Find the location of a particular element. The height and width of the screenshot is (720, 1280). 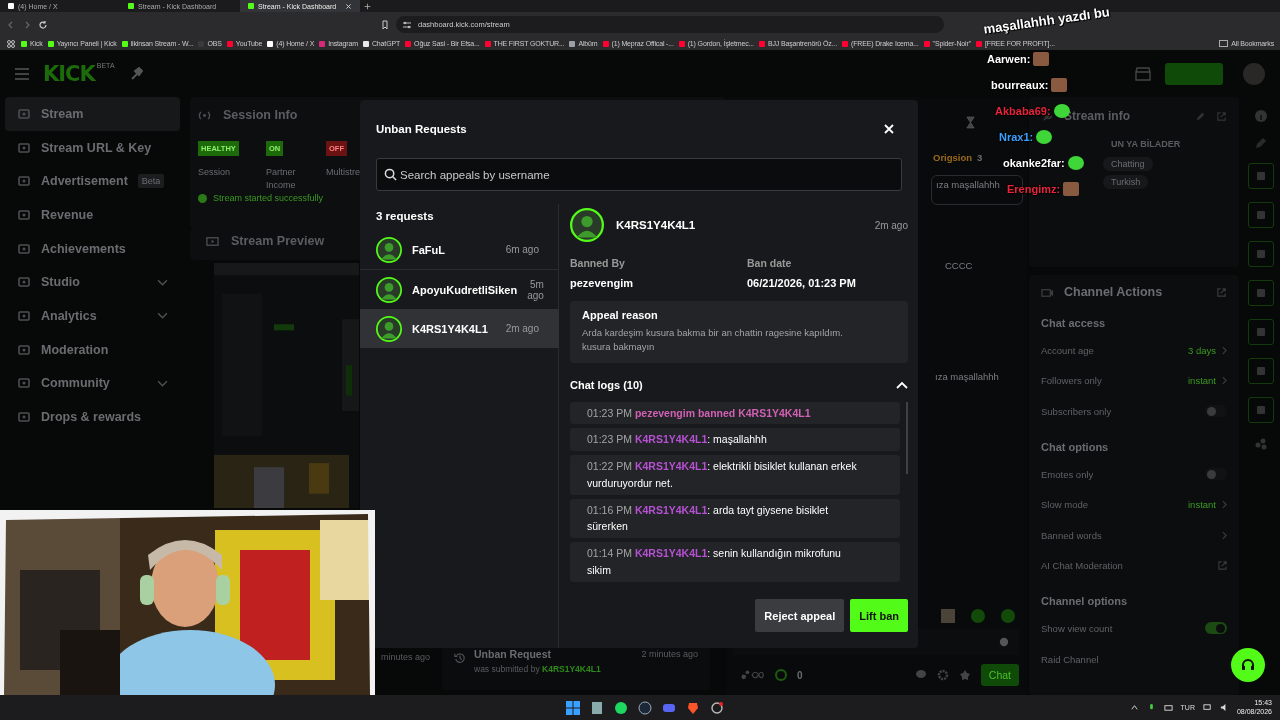

overlay-chat-text: bourreaux: is located at coordinates (1020, 84).